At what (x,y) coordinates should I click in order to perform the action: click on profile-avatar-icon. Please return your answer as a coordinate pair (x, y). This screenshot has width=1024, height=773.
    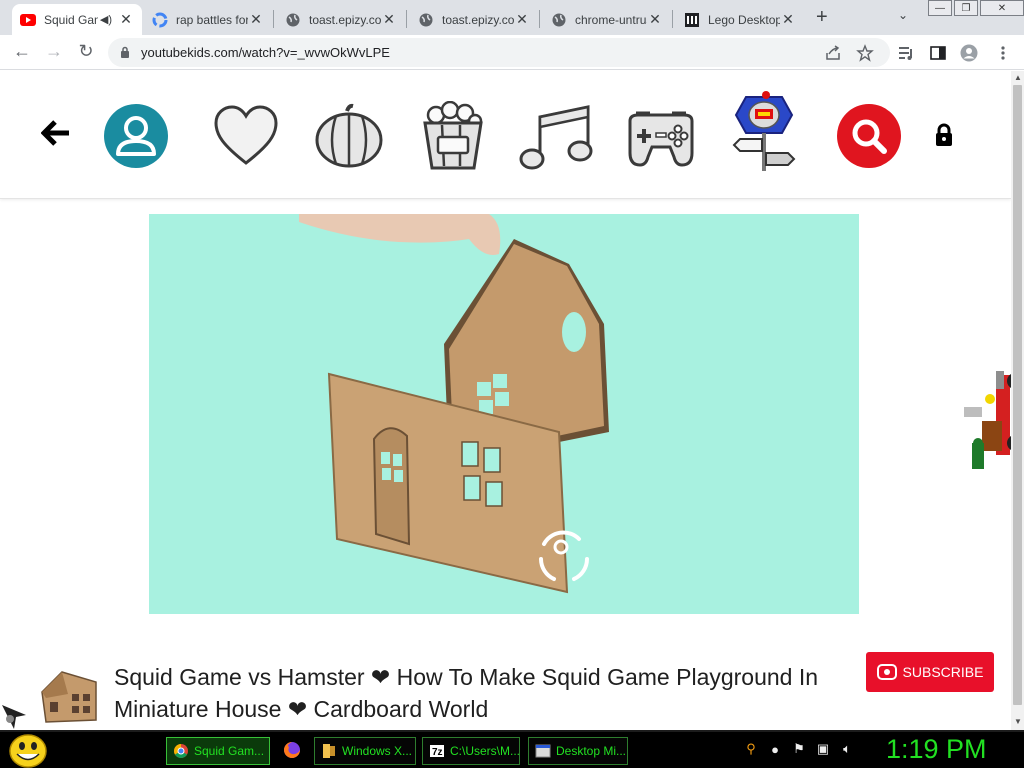
    Looking at the image, I should click on (969, 53).